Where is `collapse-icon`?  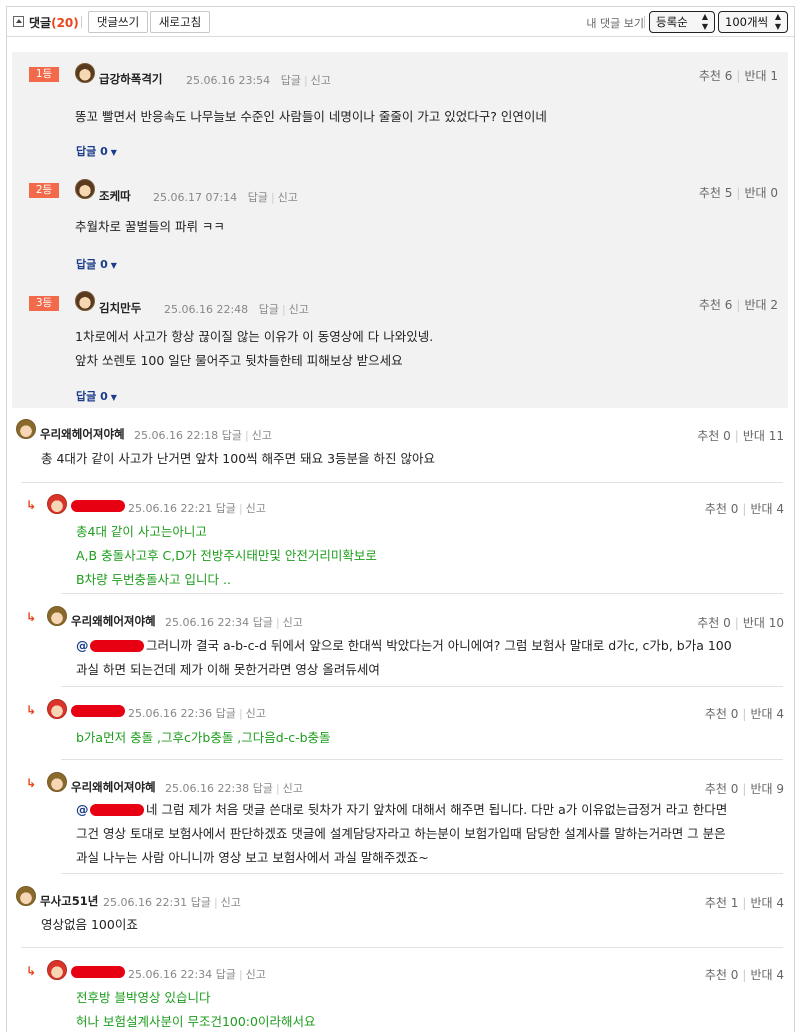 collapse-icon is located at coordinates (18, 21).